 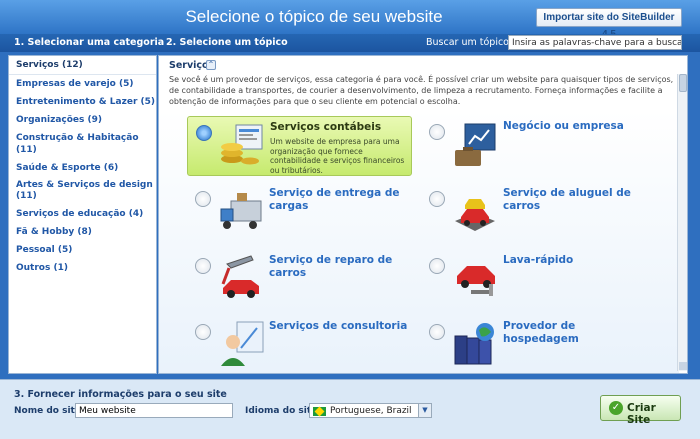 What do you see at coordinates (474, 344) in the screenshot?
I see `hosting-icon` at bounding box center [474, 344].